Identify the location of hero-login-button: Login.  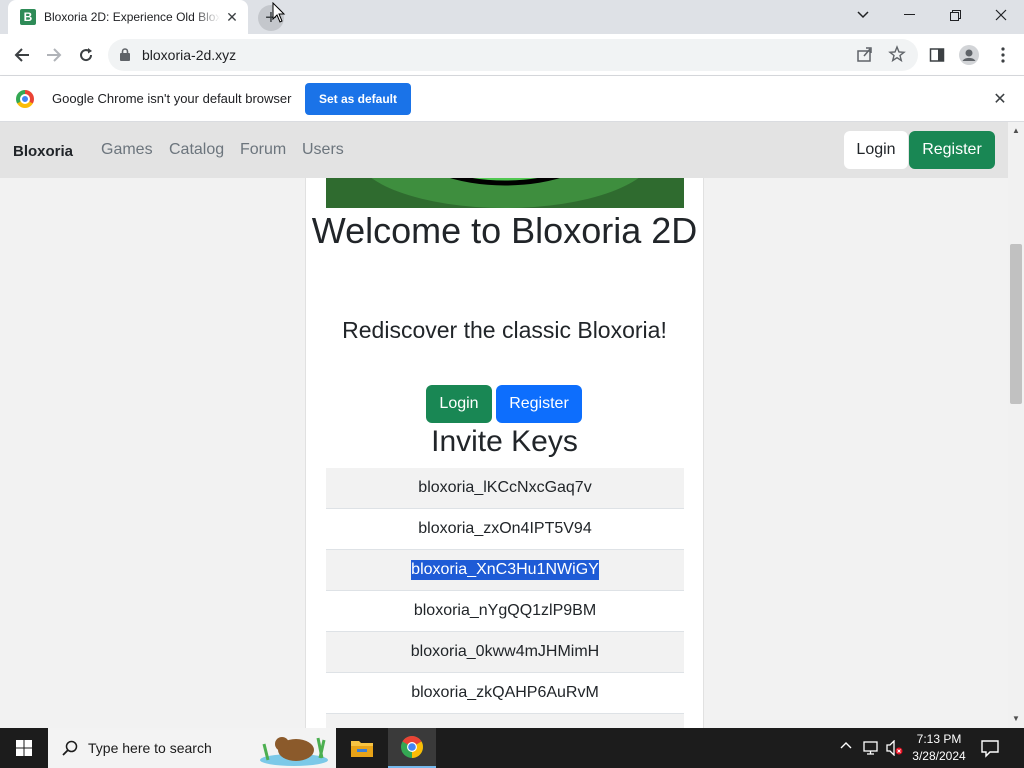
(459, 404).